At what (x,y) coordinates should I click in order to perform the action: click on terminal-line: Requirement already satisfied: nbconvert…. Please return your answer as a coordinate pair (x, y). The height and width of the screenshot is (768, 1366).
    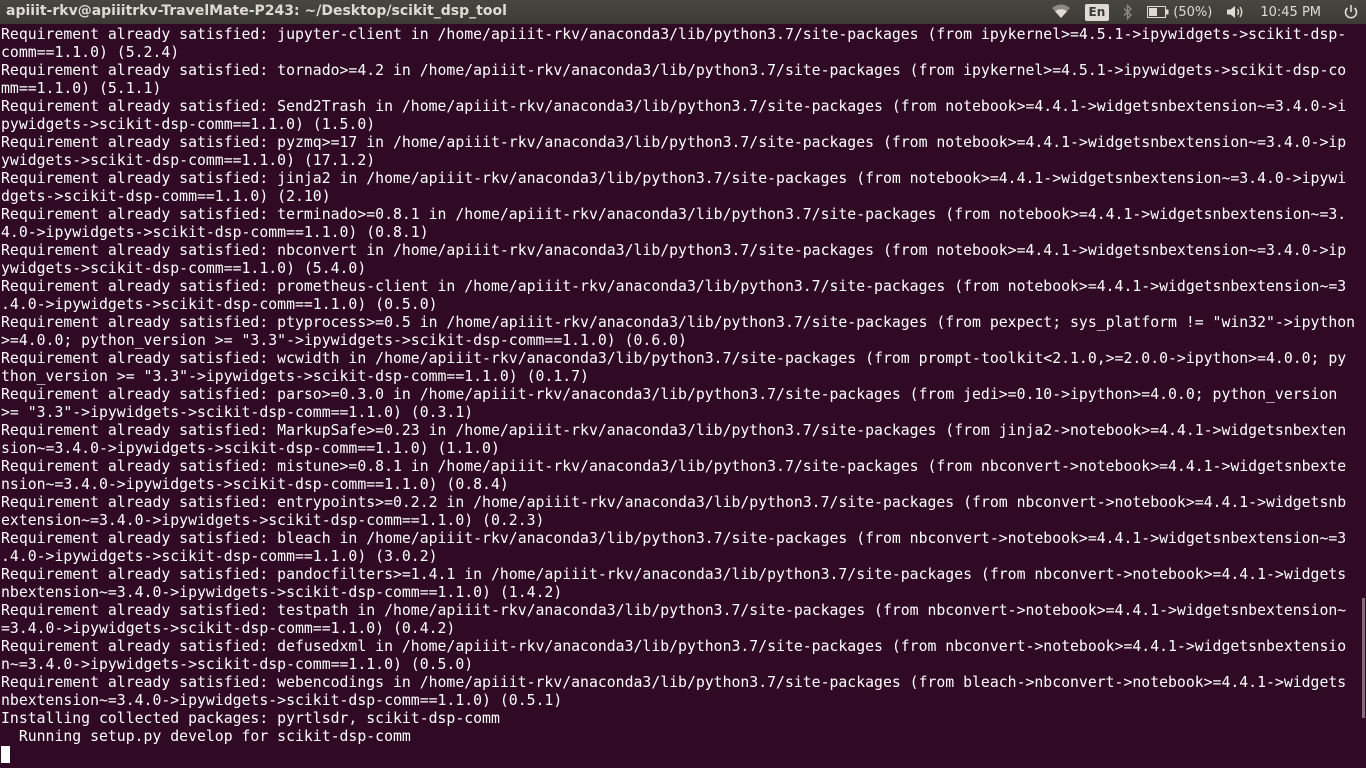
    Looking at the image, I should click on (674, 250).